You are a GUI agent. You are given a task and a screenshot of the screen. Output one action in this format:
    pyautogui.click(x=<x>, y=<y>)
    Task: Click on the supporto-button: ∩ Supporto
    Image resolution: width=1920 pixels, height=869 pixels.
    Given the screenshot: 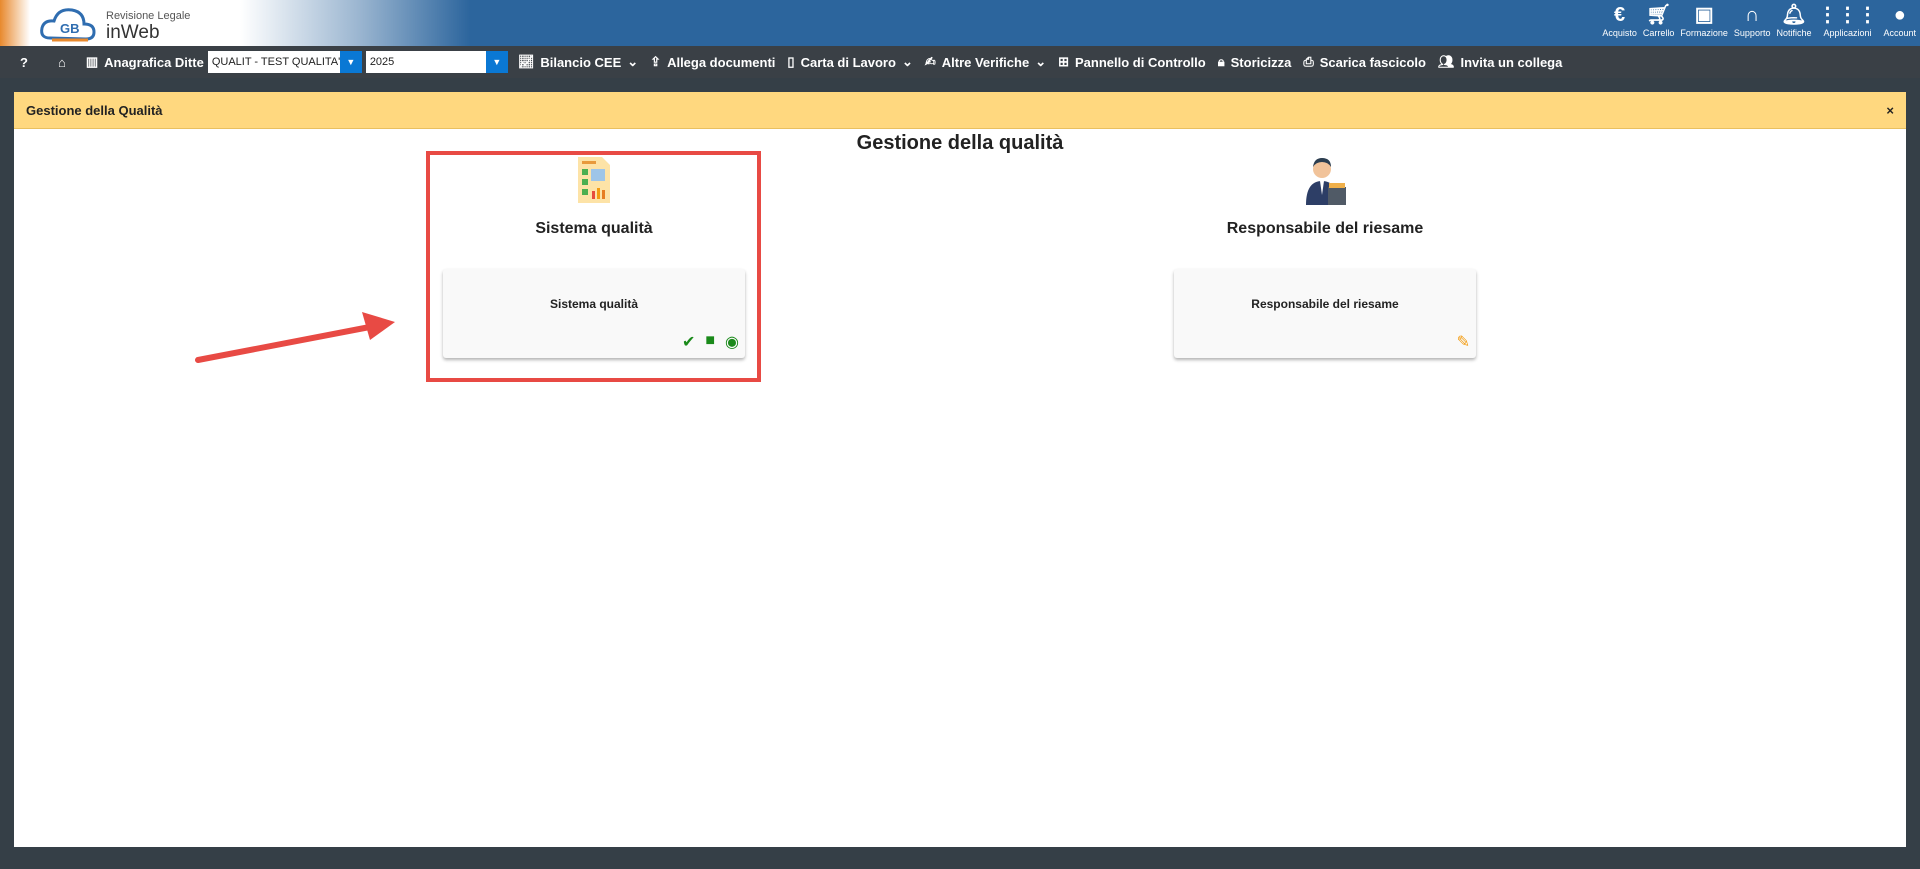 What is the action you would take?
    pyautogui.click(x=1752, y=20)
    